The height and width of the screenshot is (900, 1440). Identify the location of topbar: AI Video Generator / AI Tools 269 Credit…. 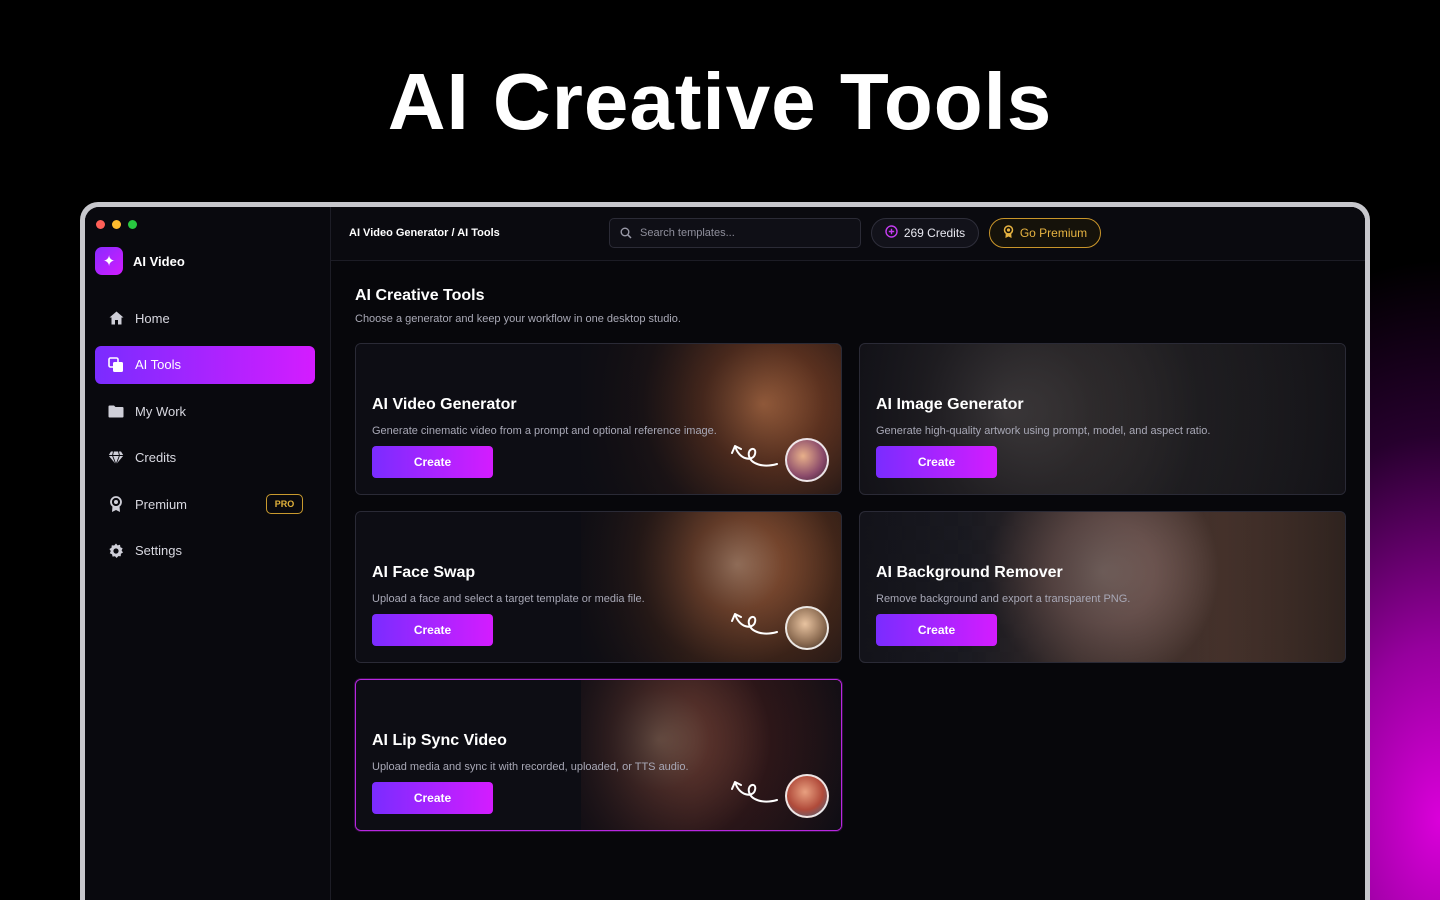
(848, 234).